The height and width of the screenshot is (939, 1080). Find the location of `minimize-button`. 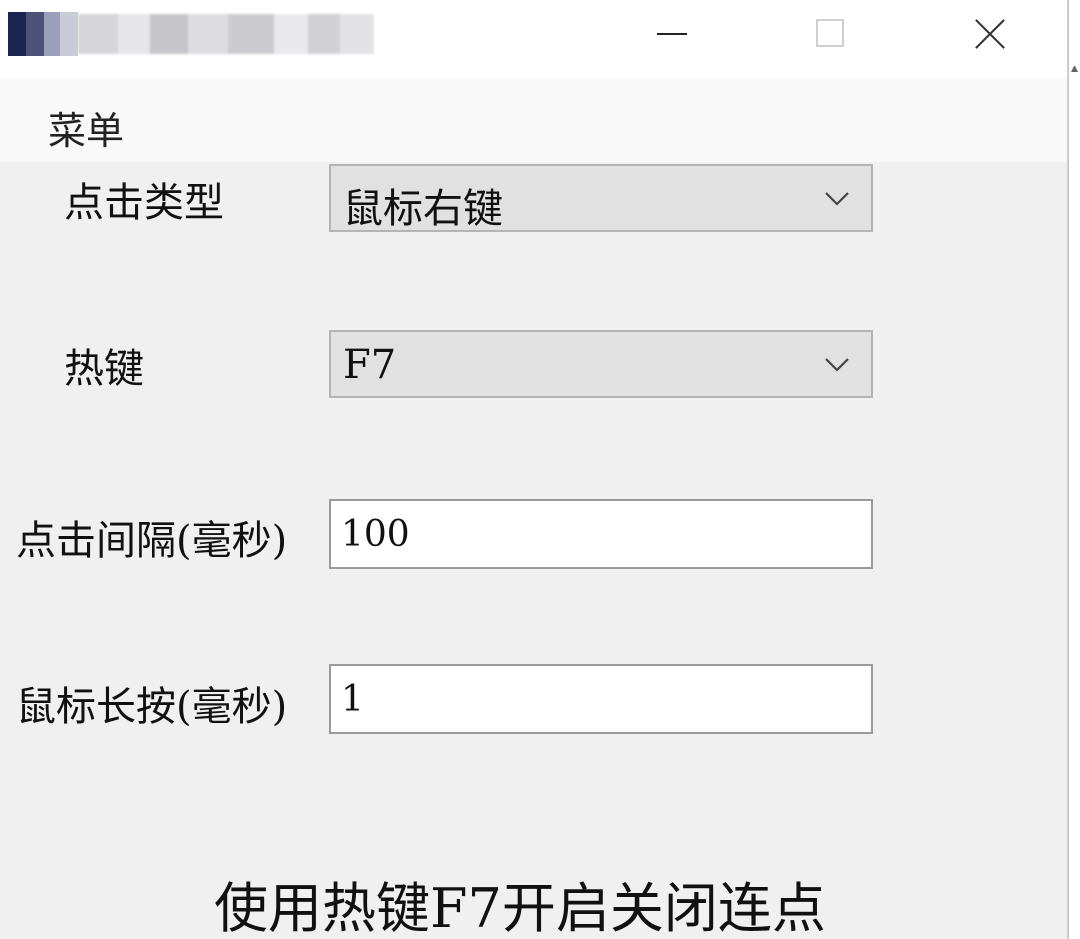

minimize-button is located at coordinates (672, 35).